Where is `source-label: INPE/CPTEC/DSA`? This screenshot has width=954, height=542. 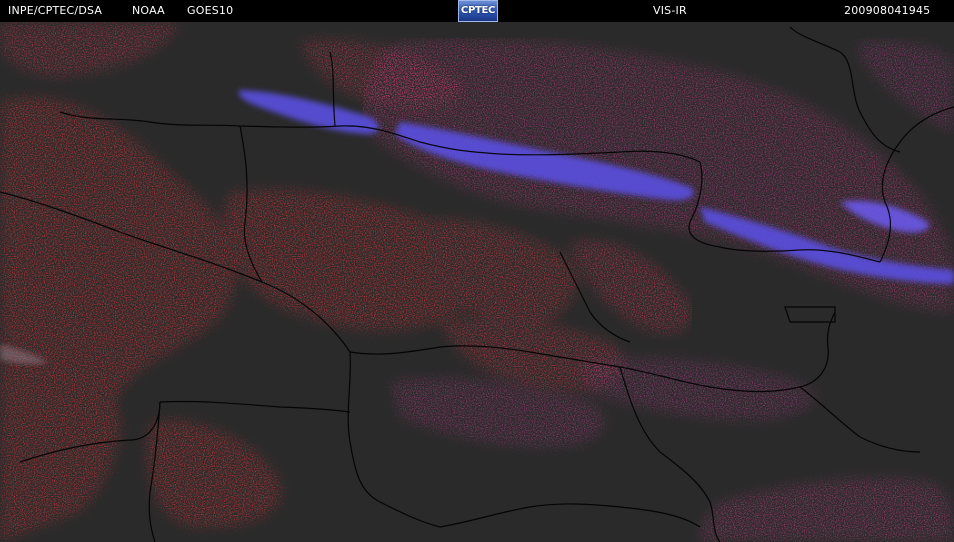 source-label: INPE/CPTEC/DSA is located at coordinates (55, 10).